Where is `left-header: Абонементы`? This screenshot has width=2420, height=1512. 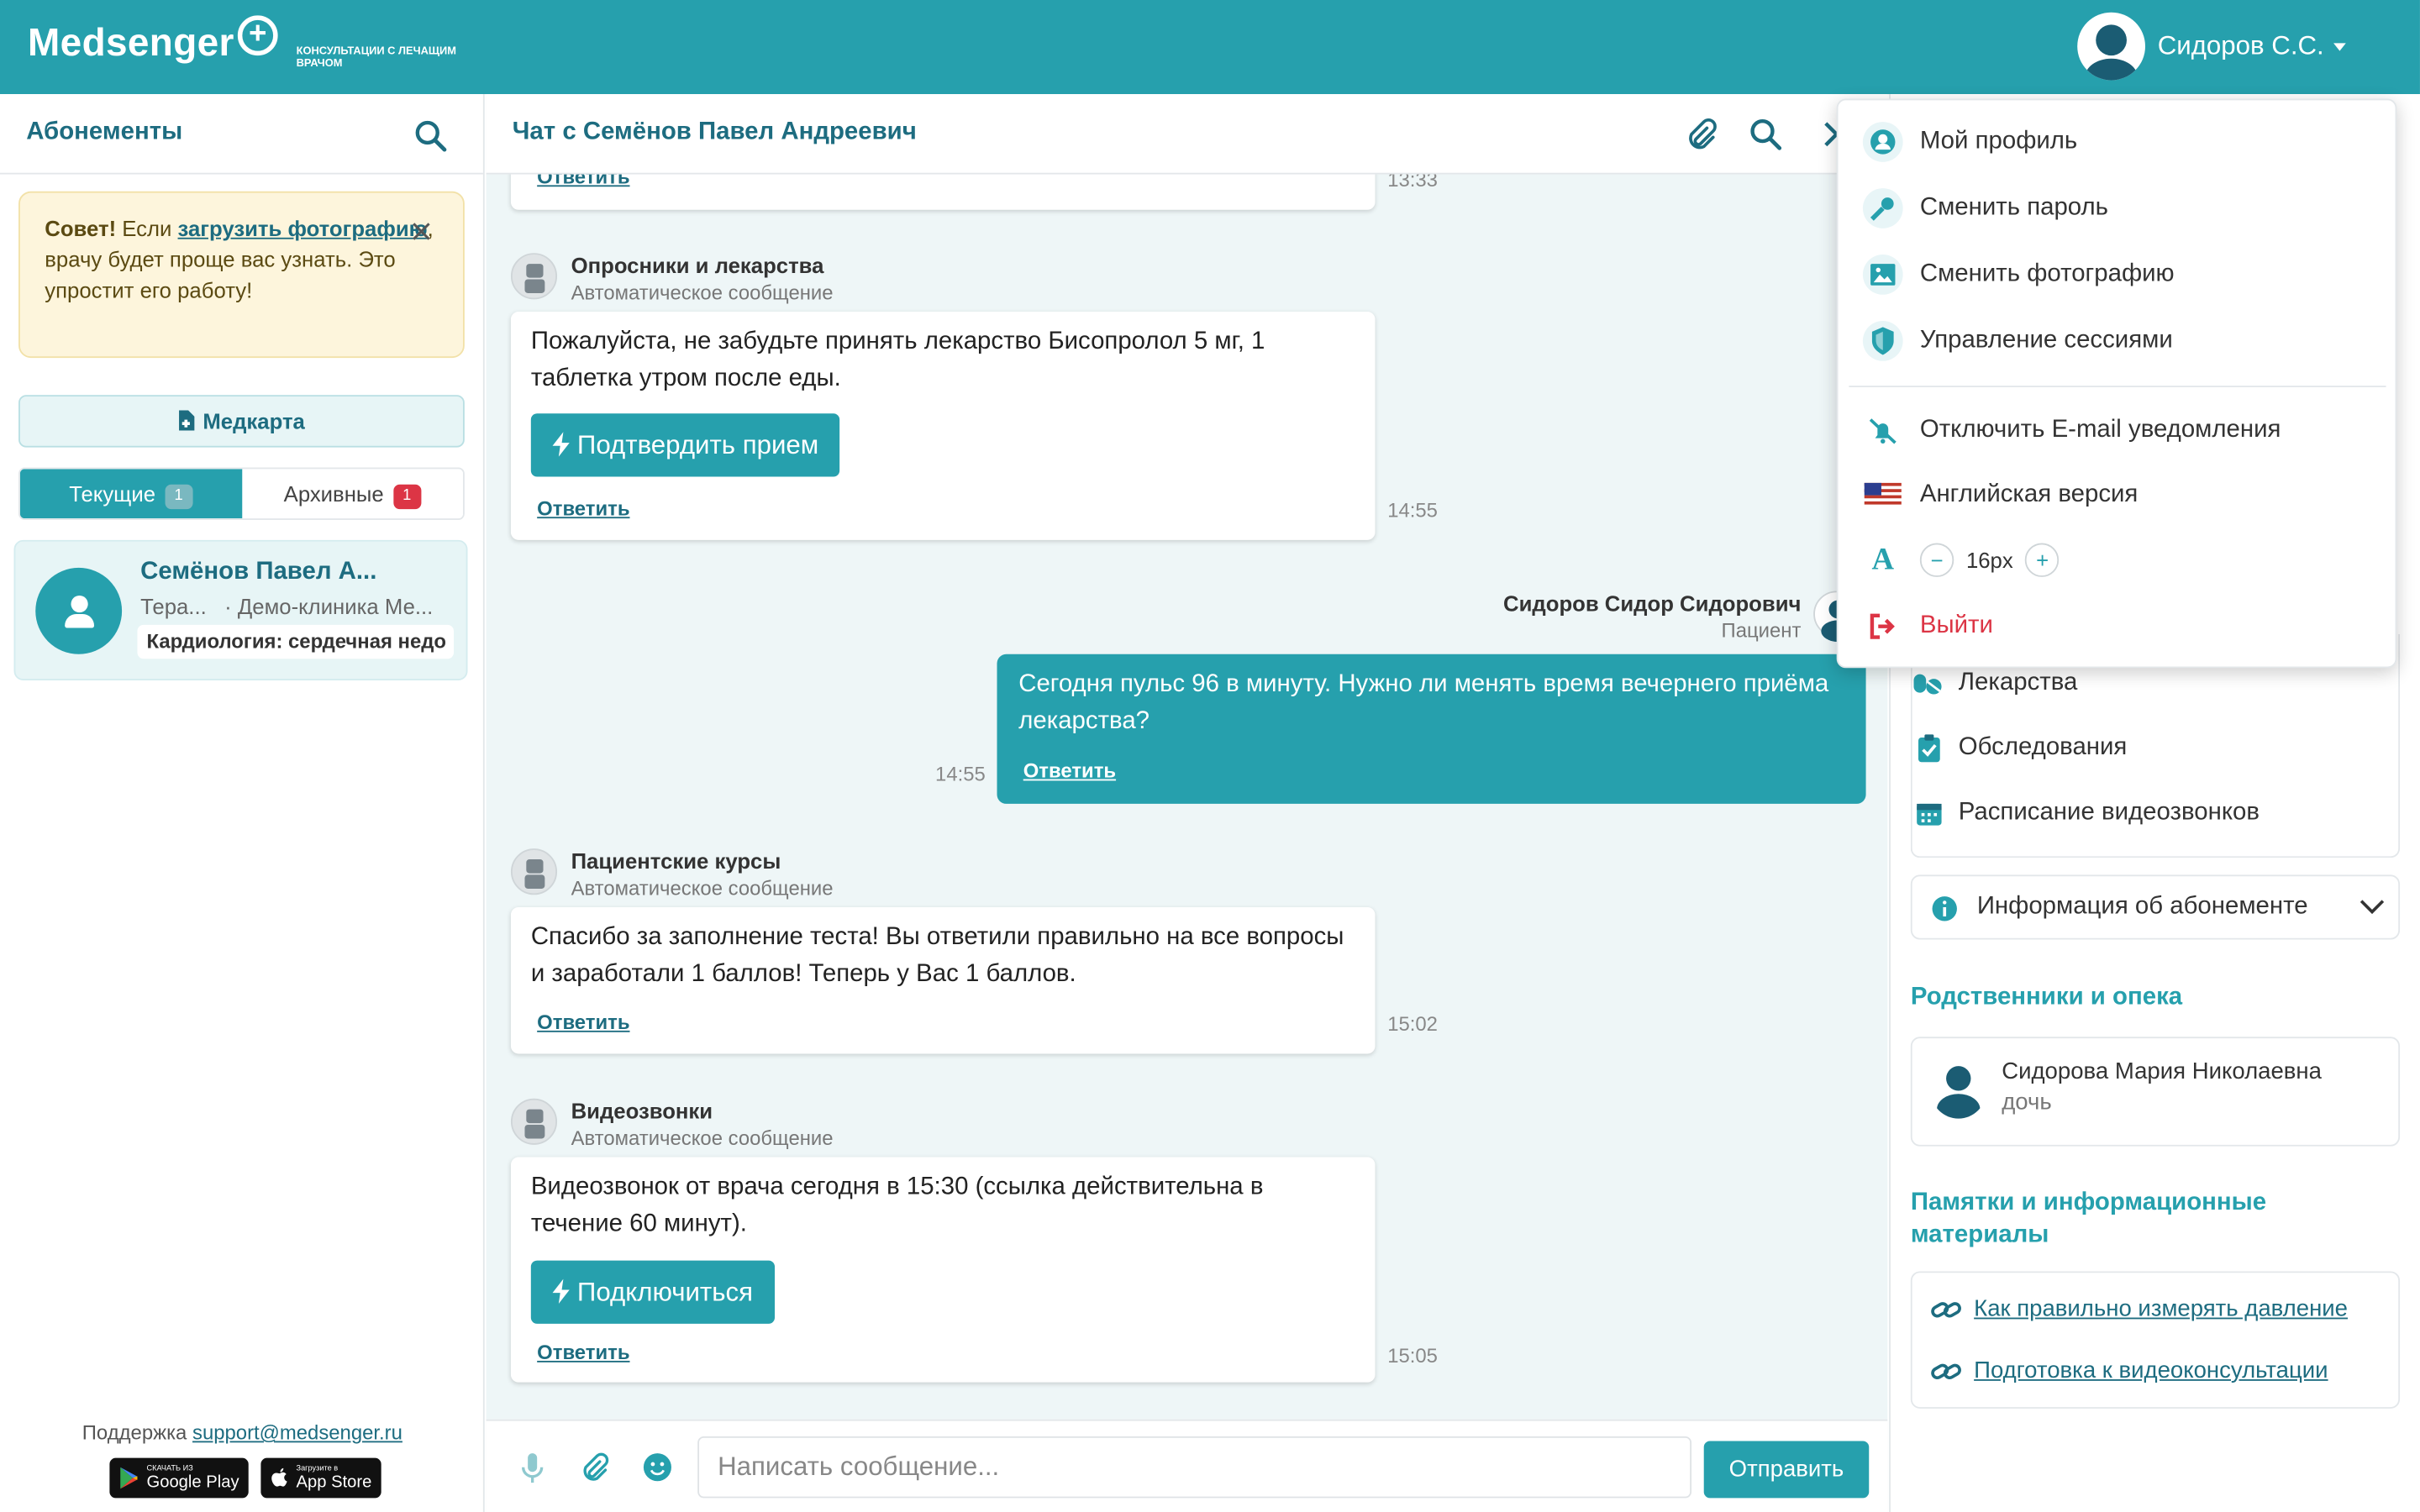
left-header: Абонементы is located at coordinates (241, 134).